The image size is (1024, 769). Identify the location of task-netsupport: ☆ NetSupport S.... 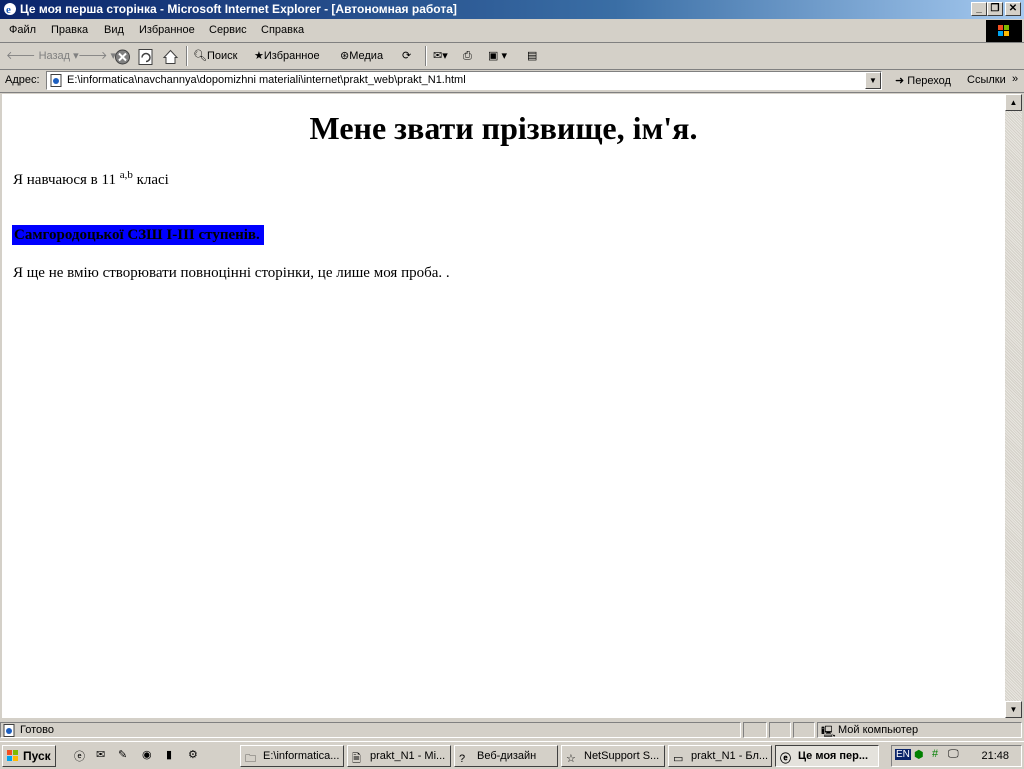
(613, 756).